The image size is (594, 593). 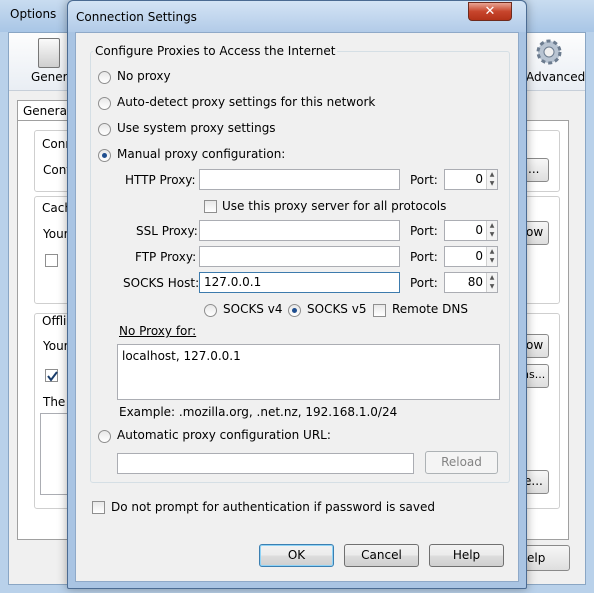 What do you see at coordinates (381, 555) in the screenshot?
I see `cancel-button: Cancel` at bounding box center [381, 555].